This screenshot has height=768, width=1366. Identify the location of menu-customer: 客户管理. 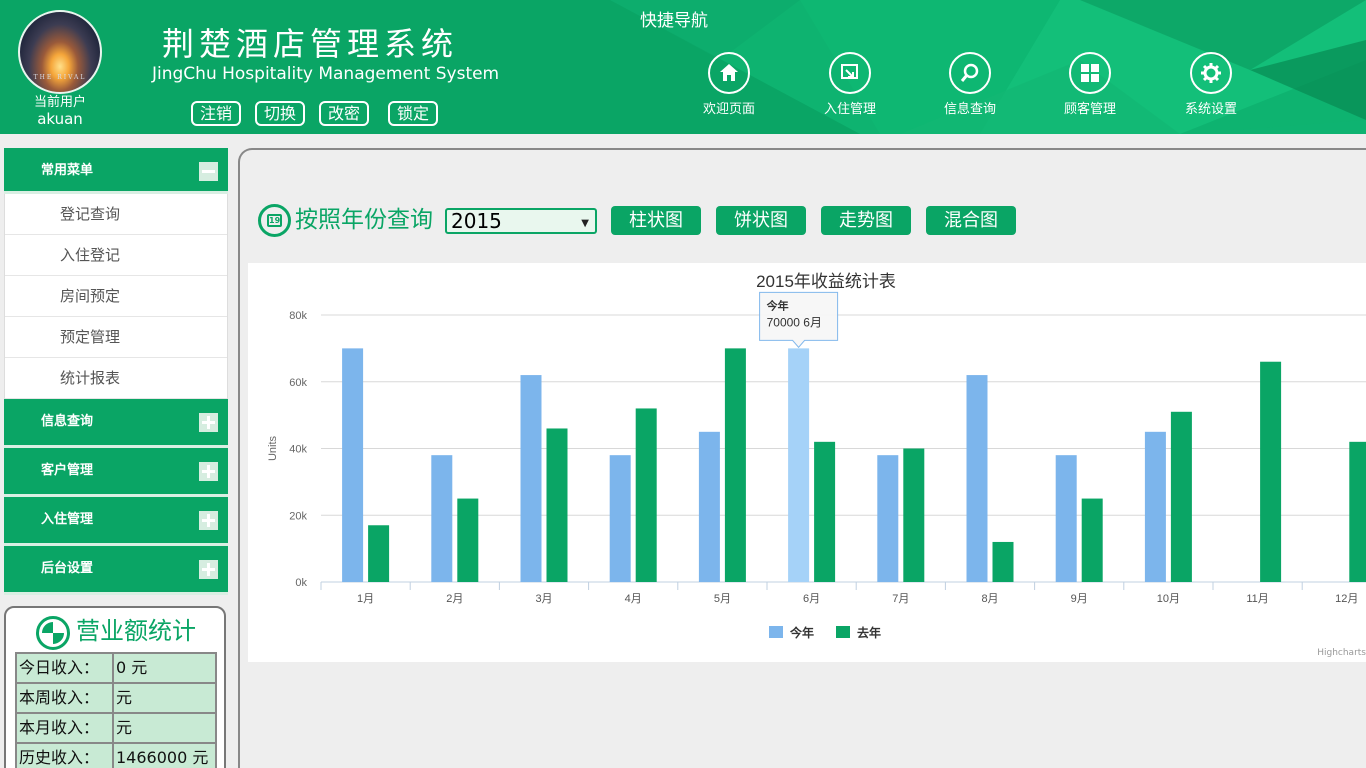
(116, 472).